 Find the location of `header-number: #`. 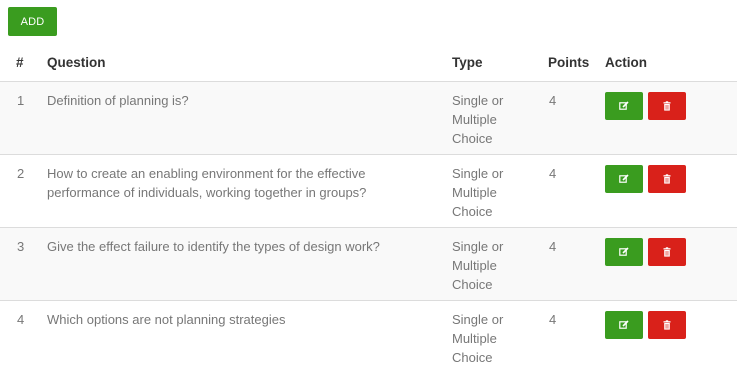

header-number: # is located at coordinates (20, 62).